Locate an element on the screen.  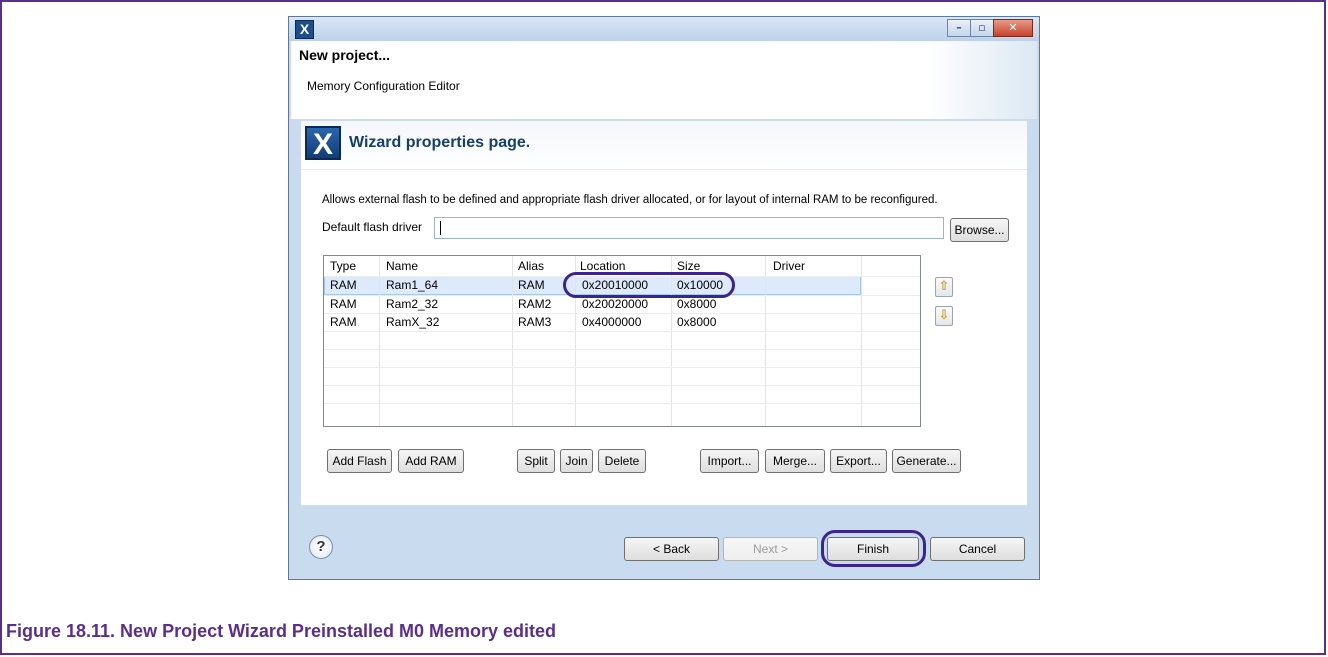
wizard-subtitle: Memory Configuration Editor is located at coordinates (383, 86).